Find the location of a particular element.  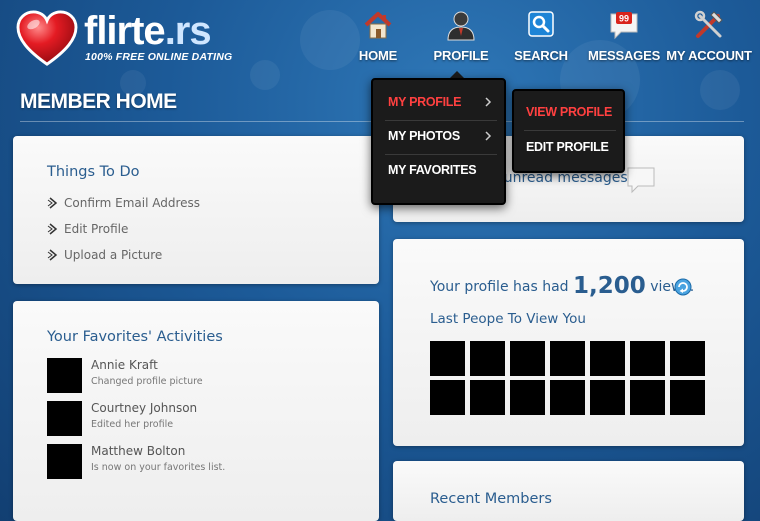

site-logo: flirte.rs 100% FREE ONLINE DATING is located at coordinates (126, 39).